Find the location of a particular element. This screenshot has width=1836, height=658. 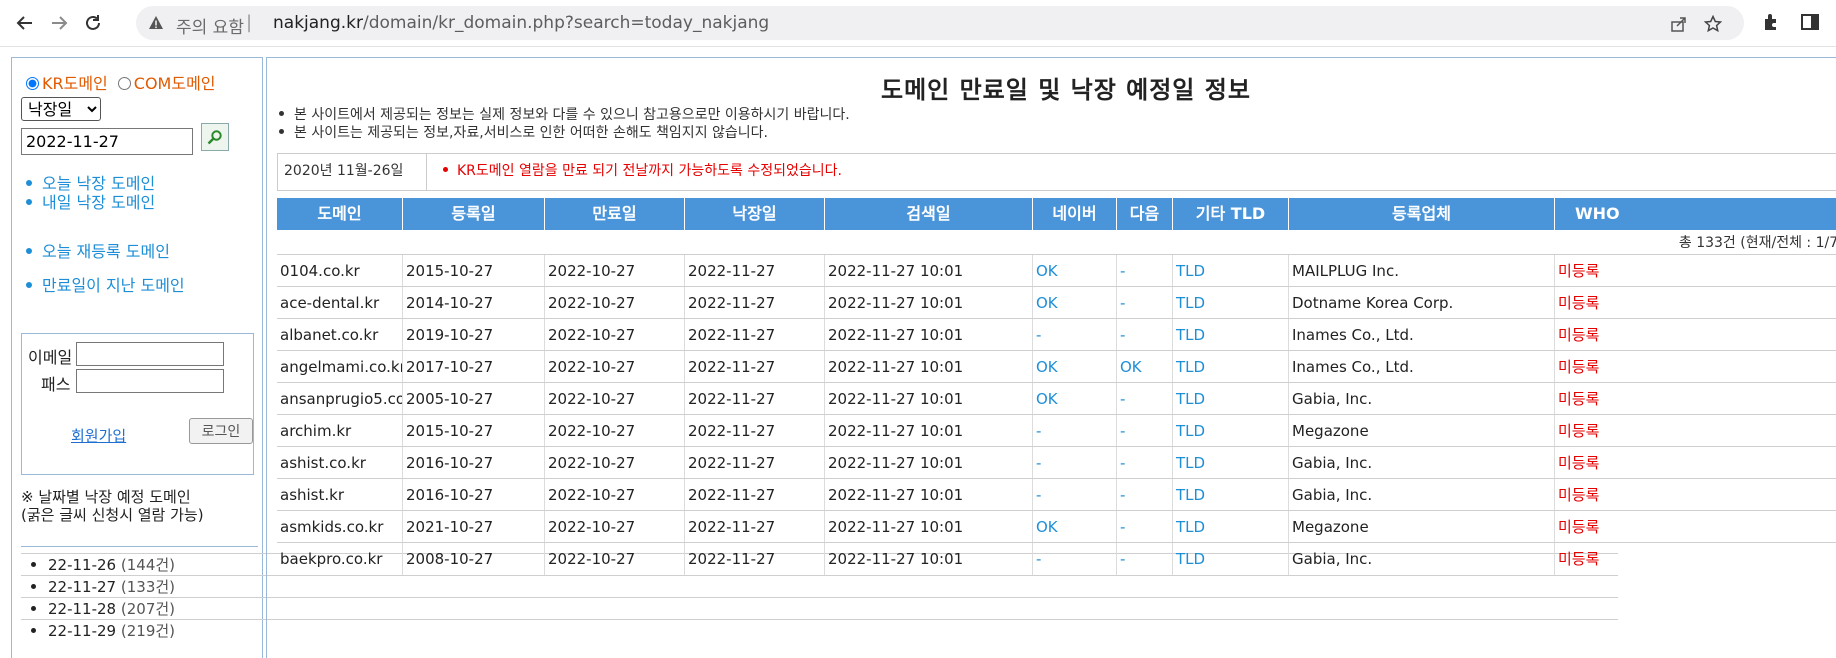

link-expired: 만료일이 지난 도메인 is located at coordinates (105, 284).